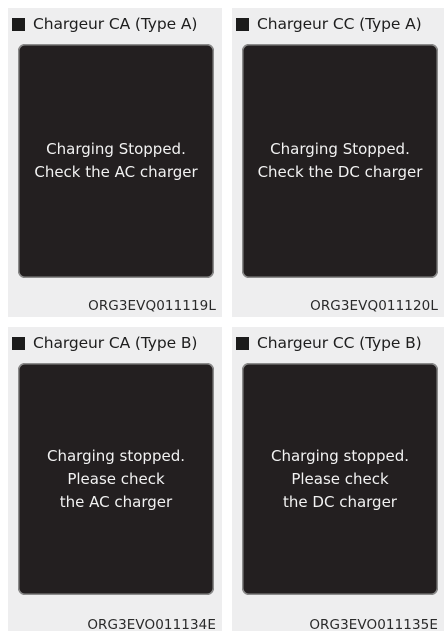 The height and width of the screenshot is (633, 445). I want to click on panel-header: Chargeur CA (Type A), so click(117, 24).